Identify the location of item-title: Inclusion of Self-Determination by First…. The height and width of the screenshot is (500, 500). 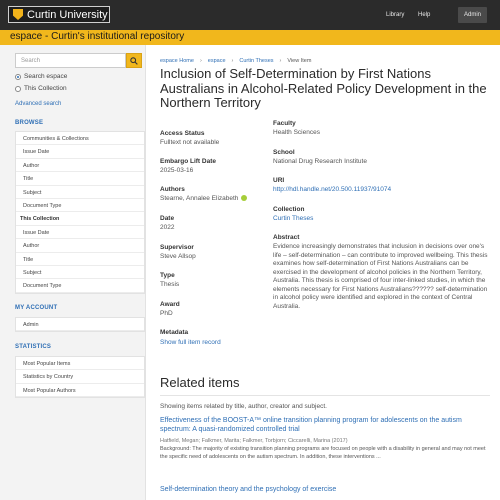
(323, 88).